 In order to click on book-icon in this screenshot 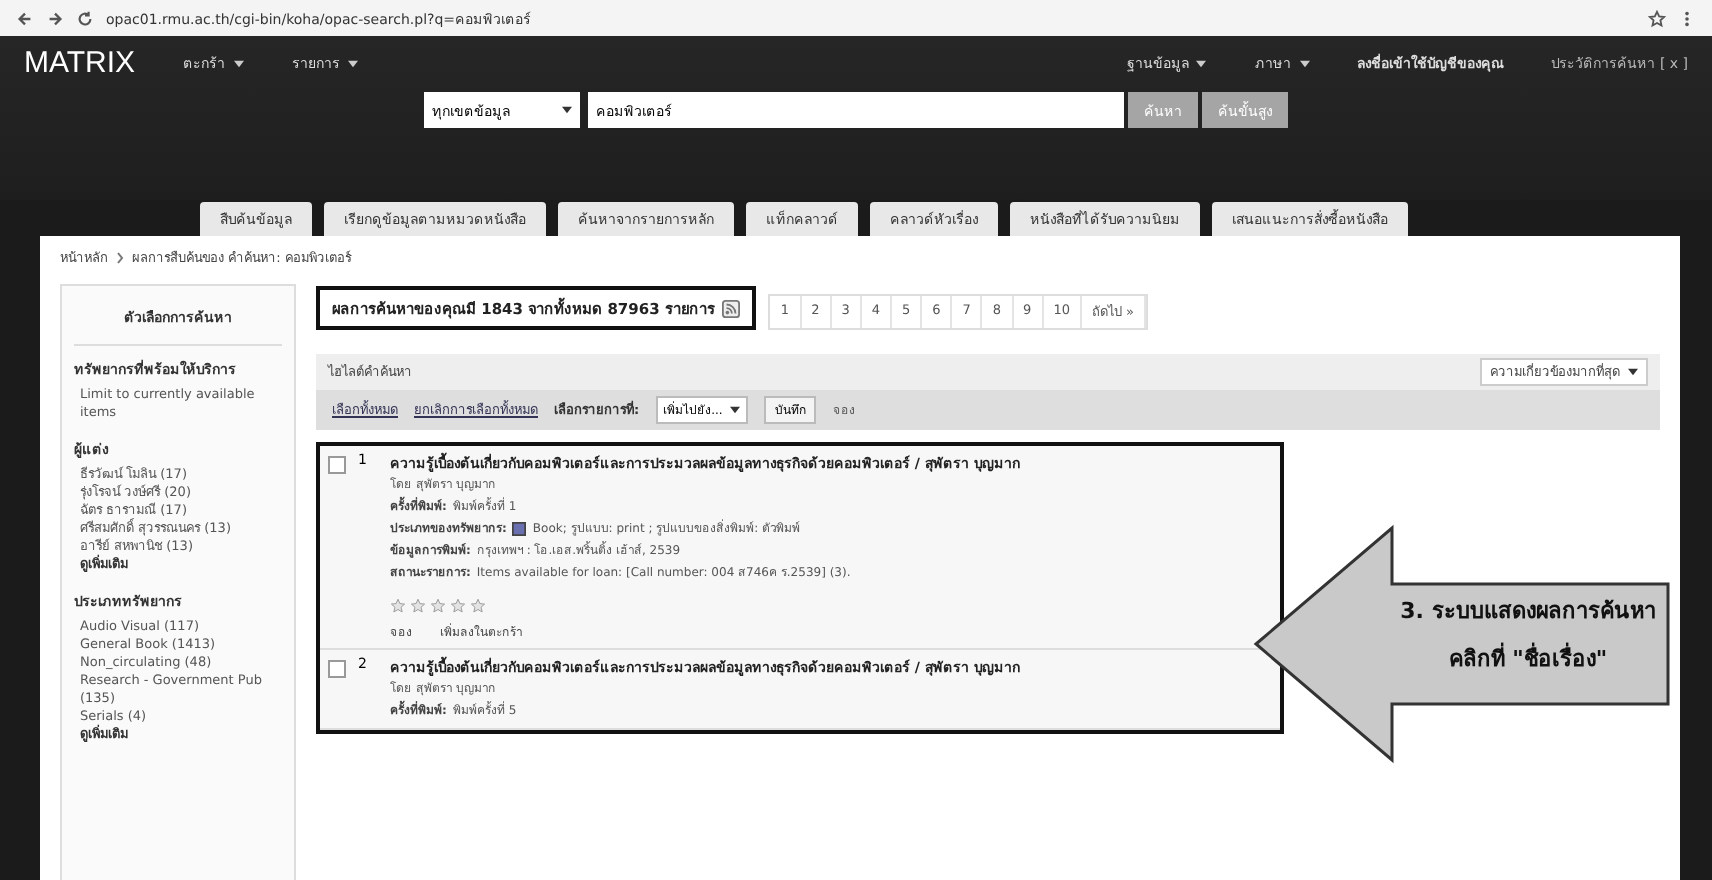, I will do `click(519, 529)`.